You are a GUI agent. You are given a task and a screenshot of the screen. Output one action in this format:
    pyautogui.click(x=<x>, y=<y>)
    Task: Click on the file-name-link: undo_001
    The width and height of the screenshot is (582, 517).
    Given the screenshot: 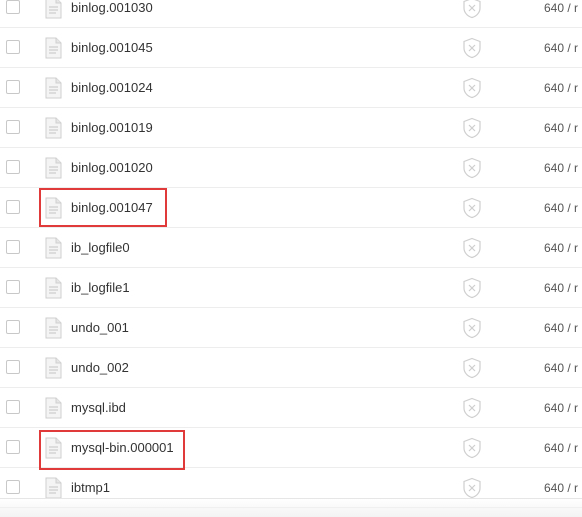 What is the action you would take?
    pyautogui.click(x=100, y=328)
    